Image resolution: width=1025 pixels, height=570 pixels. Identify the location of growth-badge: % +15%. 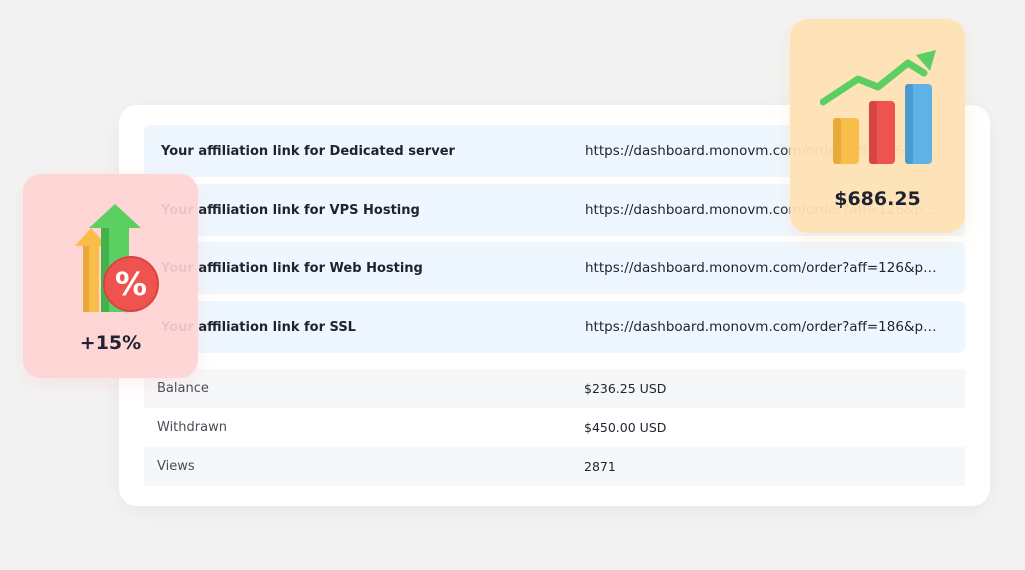
(110, 276).